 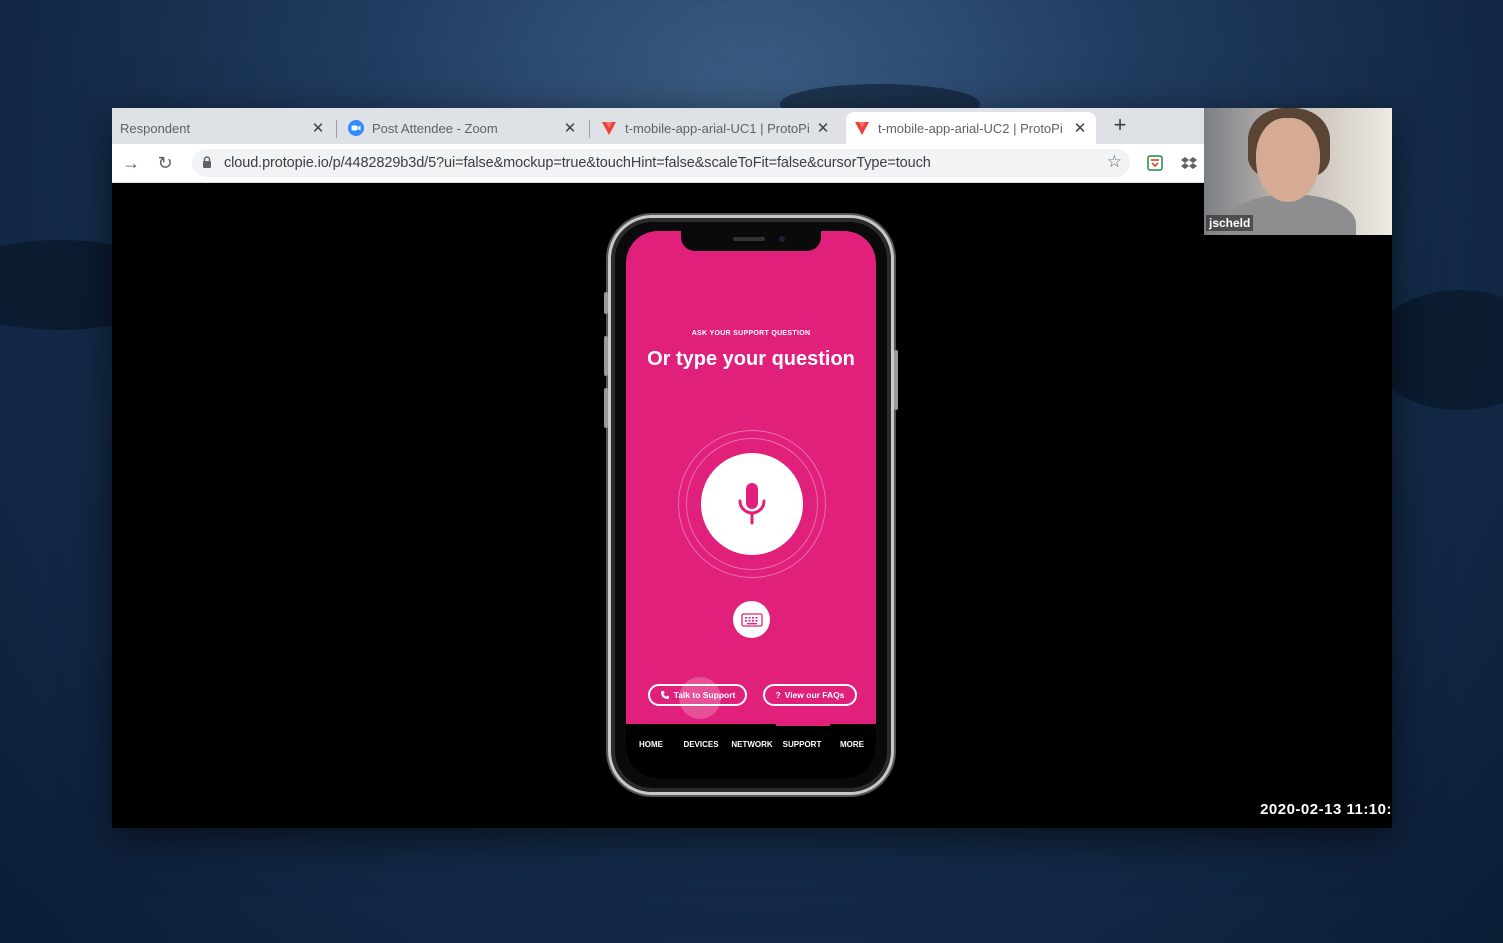 What do you see at coordinates (223, 128) in the screenshot?
I see `tab-respondent: Respondent ✕` at bounding box center [223, 128].